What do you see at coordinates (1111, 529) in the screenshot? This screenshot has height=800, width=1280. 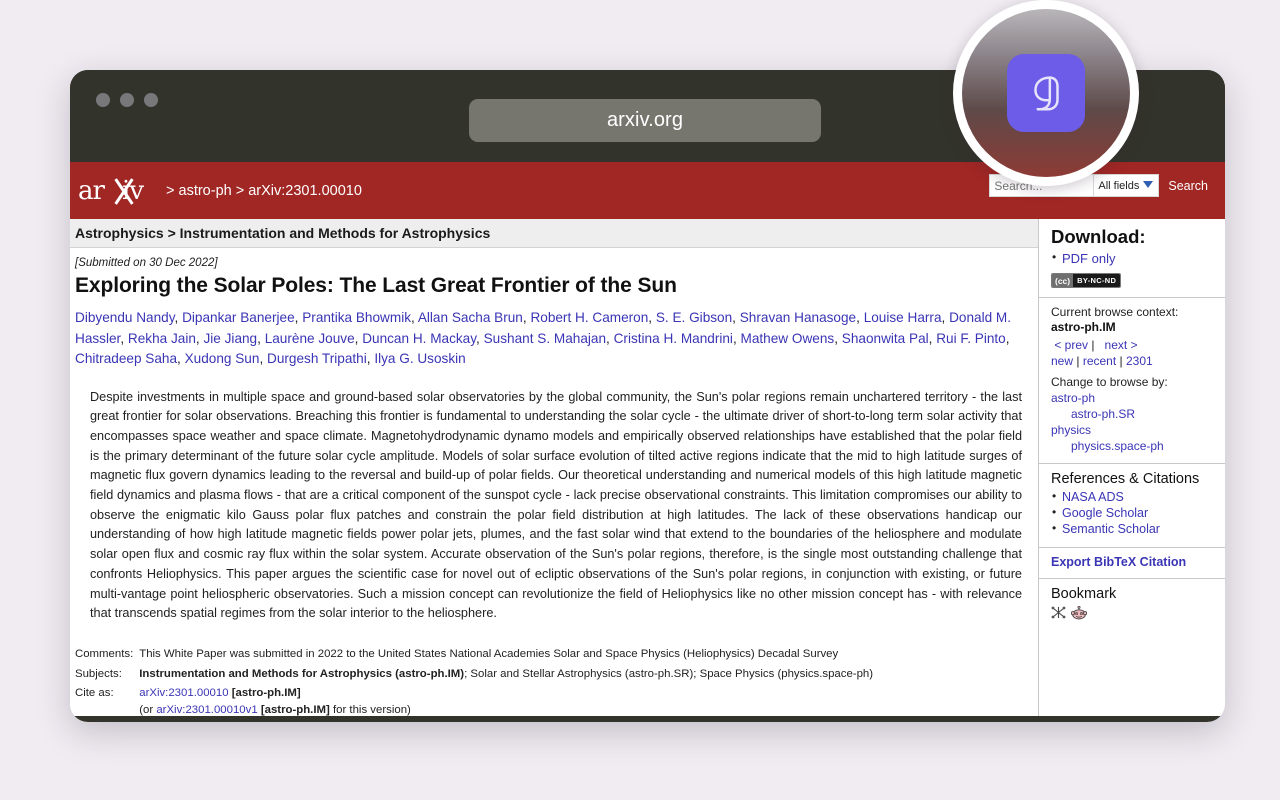 I see `sidebar-item-semantic-scholar: Semantic Scholar` at bounding box center [1111, 529].